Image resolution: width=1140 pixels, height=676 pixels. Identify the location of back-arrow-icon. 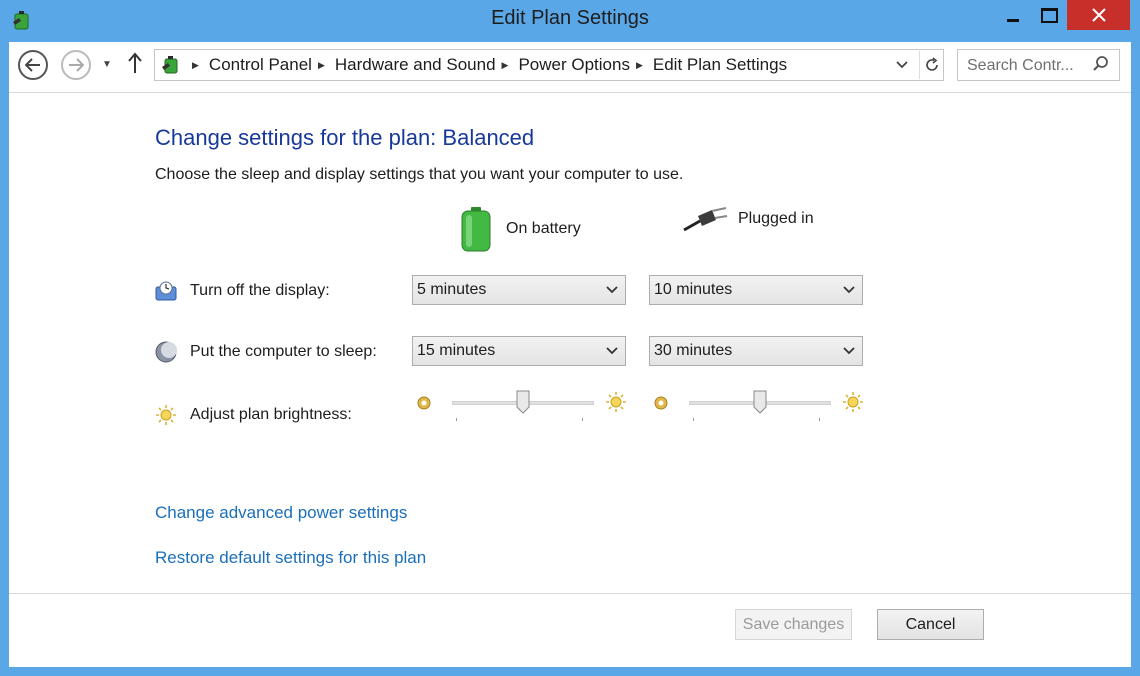
(32, 65).